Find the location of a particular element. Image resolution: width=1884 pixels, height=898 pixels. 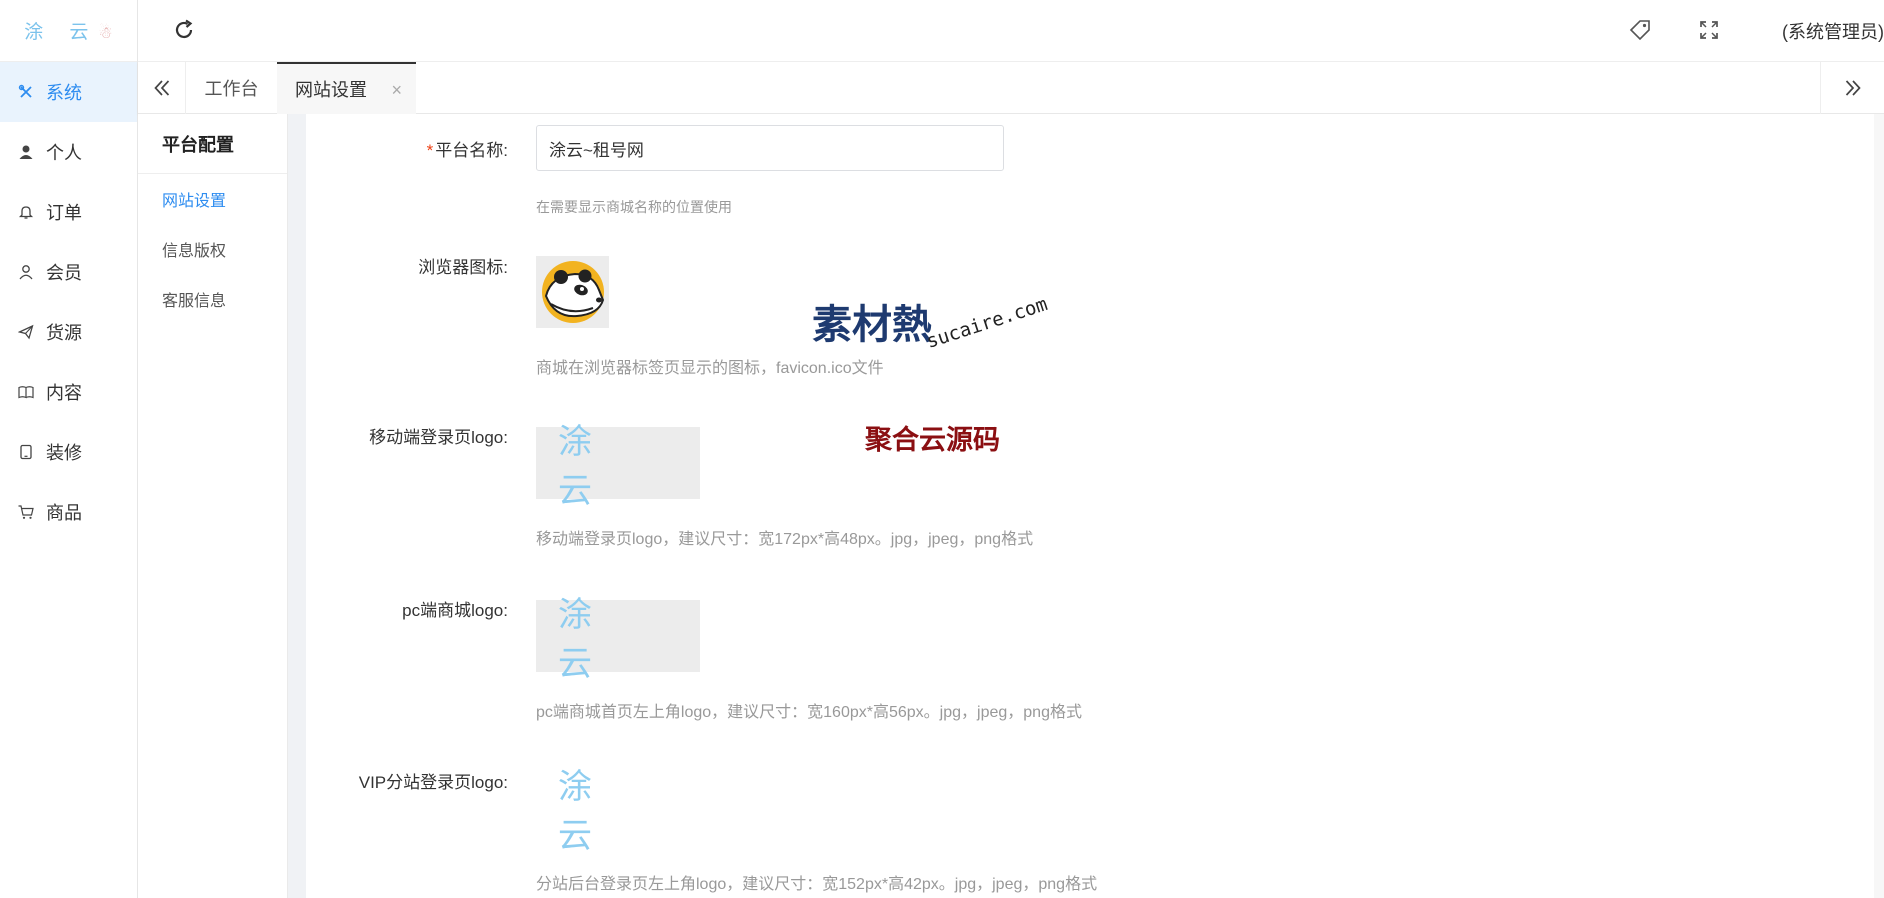

tabs-scroll-left-icon is located at coordinates (162, 88).